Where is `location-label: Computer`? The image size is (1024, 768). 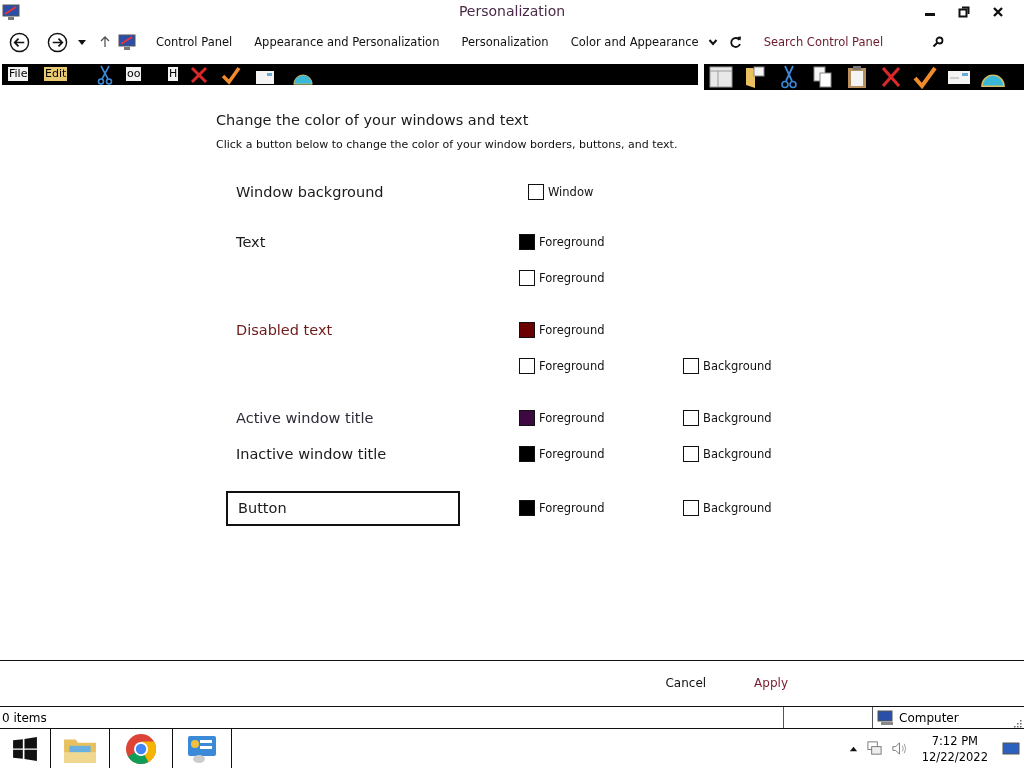
location-label: Computer is located at coordinates (929, 717).